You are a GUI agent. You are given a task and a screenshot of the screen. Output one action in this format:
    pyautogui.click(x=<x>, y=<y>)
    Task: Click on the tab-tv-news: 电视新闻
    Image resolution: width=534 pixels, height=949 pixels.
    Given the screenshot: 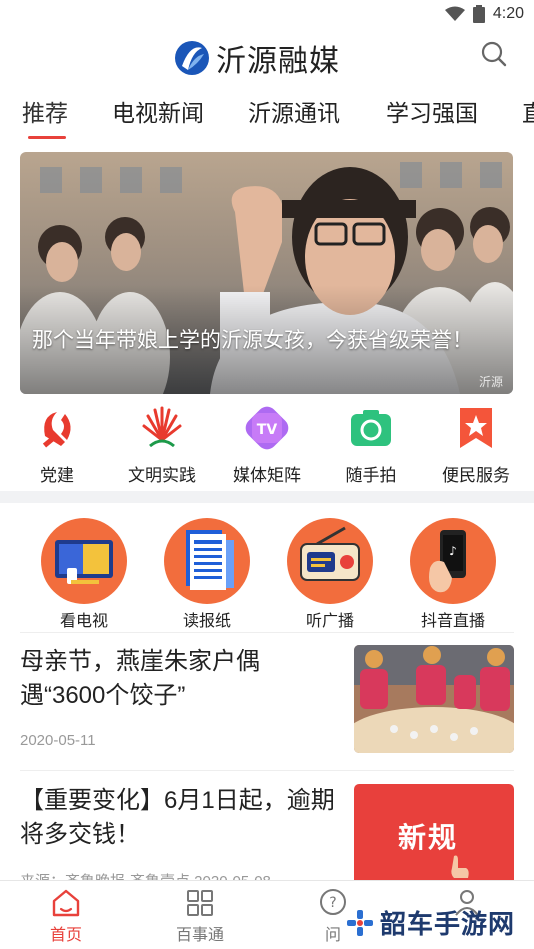 What is the action you would take?
    pyautogui.click(x=158, y=111)
    